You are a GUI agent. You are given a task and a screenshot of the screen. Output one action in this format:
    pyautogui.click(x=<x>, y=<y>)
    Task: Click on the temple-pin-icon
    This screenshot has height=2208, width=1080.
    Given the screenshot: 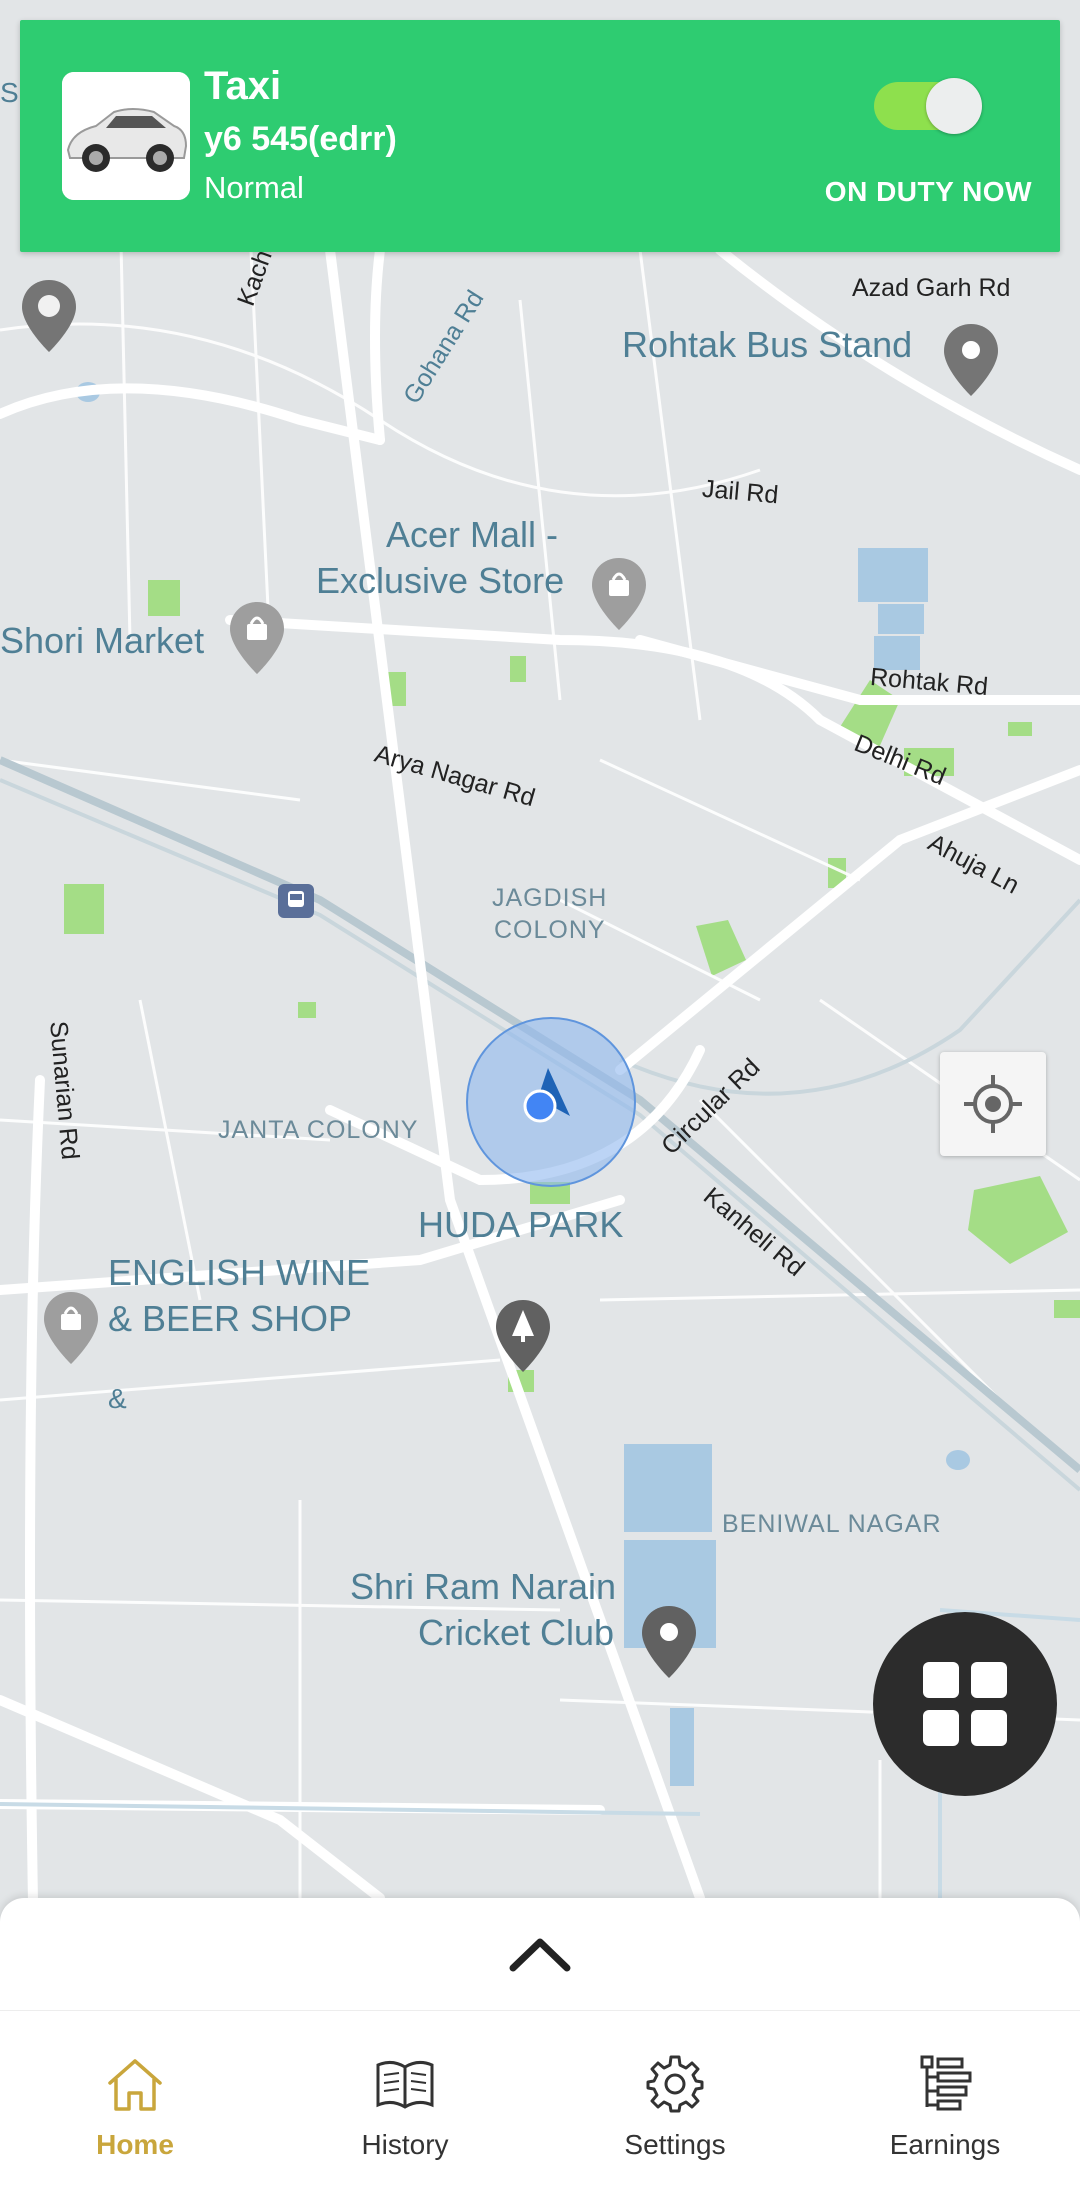 What is the action you would take?
    pyautogui.click(x=49, y=316)
    